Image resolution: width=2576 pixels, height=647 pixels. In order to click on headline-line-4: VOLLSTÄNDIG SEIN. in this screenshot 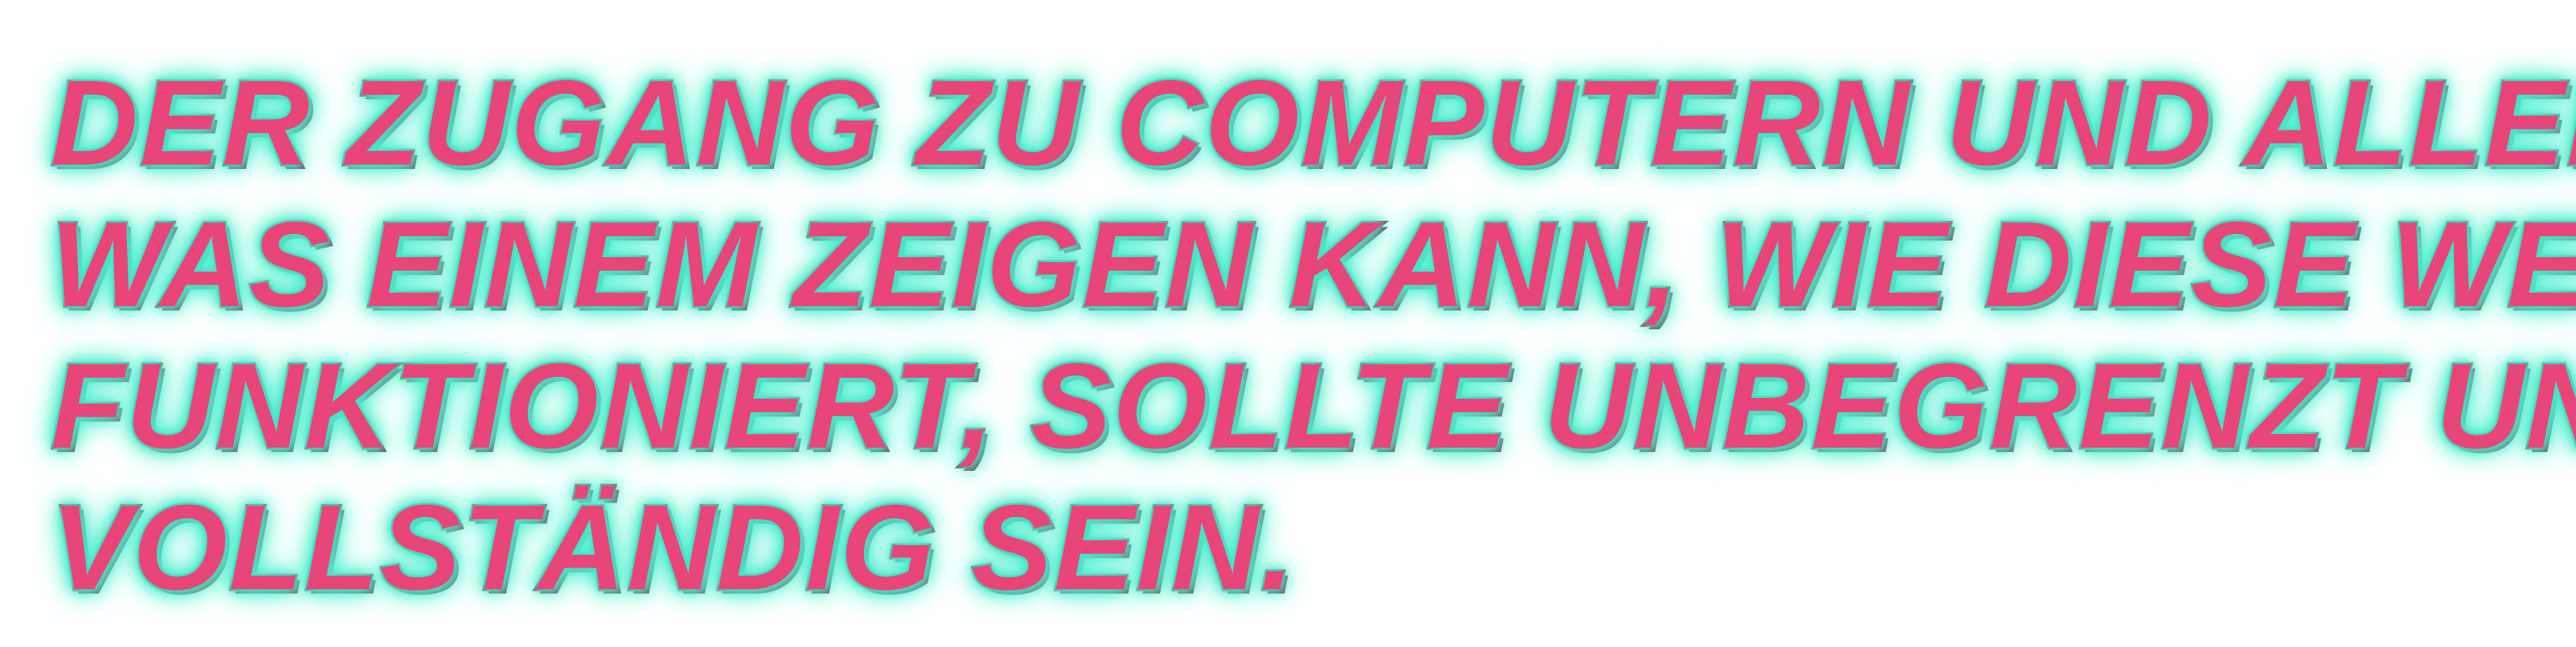, I will do `click(672, 547)`.